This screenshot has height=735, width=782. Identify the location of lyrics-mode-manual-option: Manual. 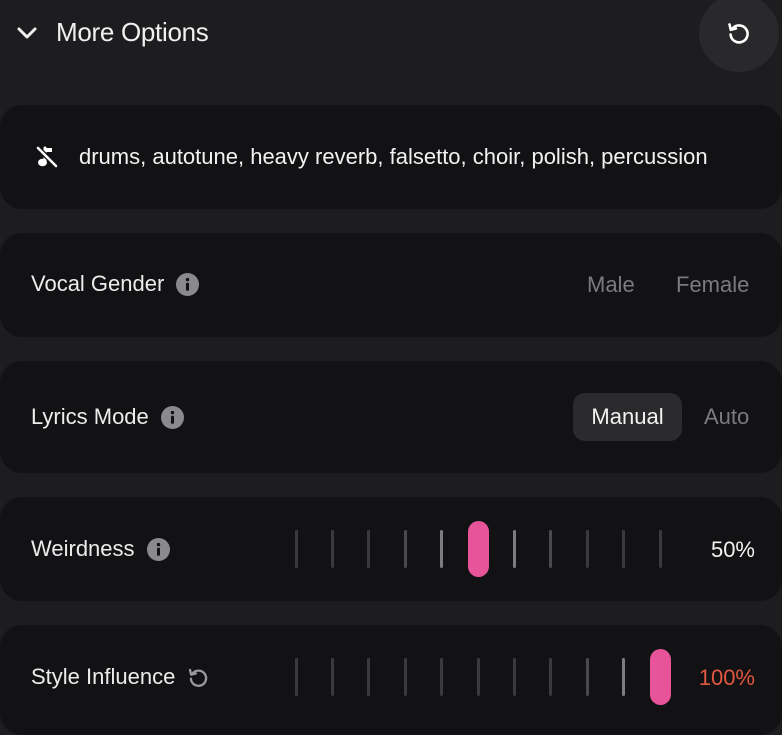
(627, 417).